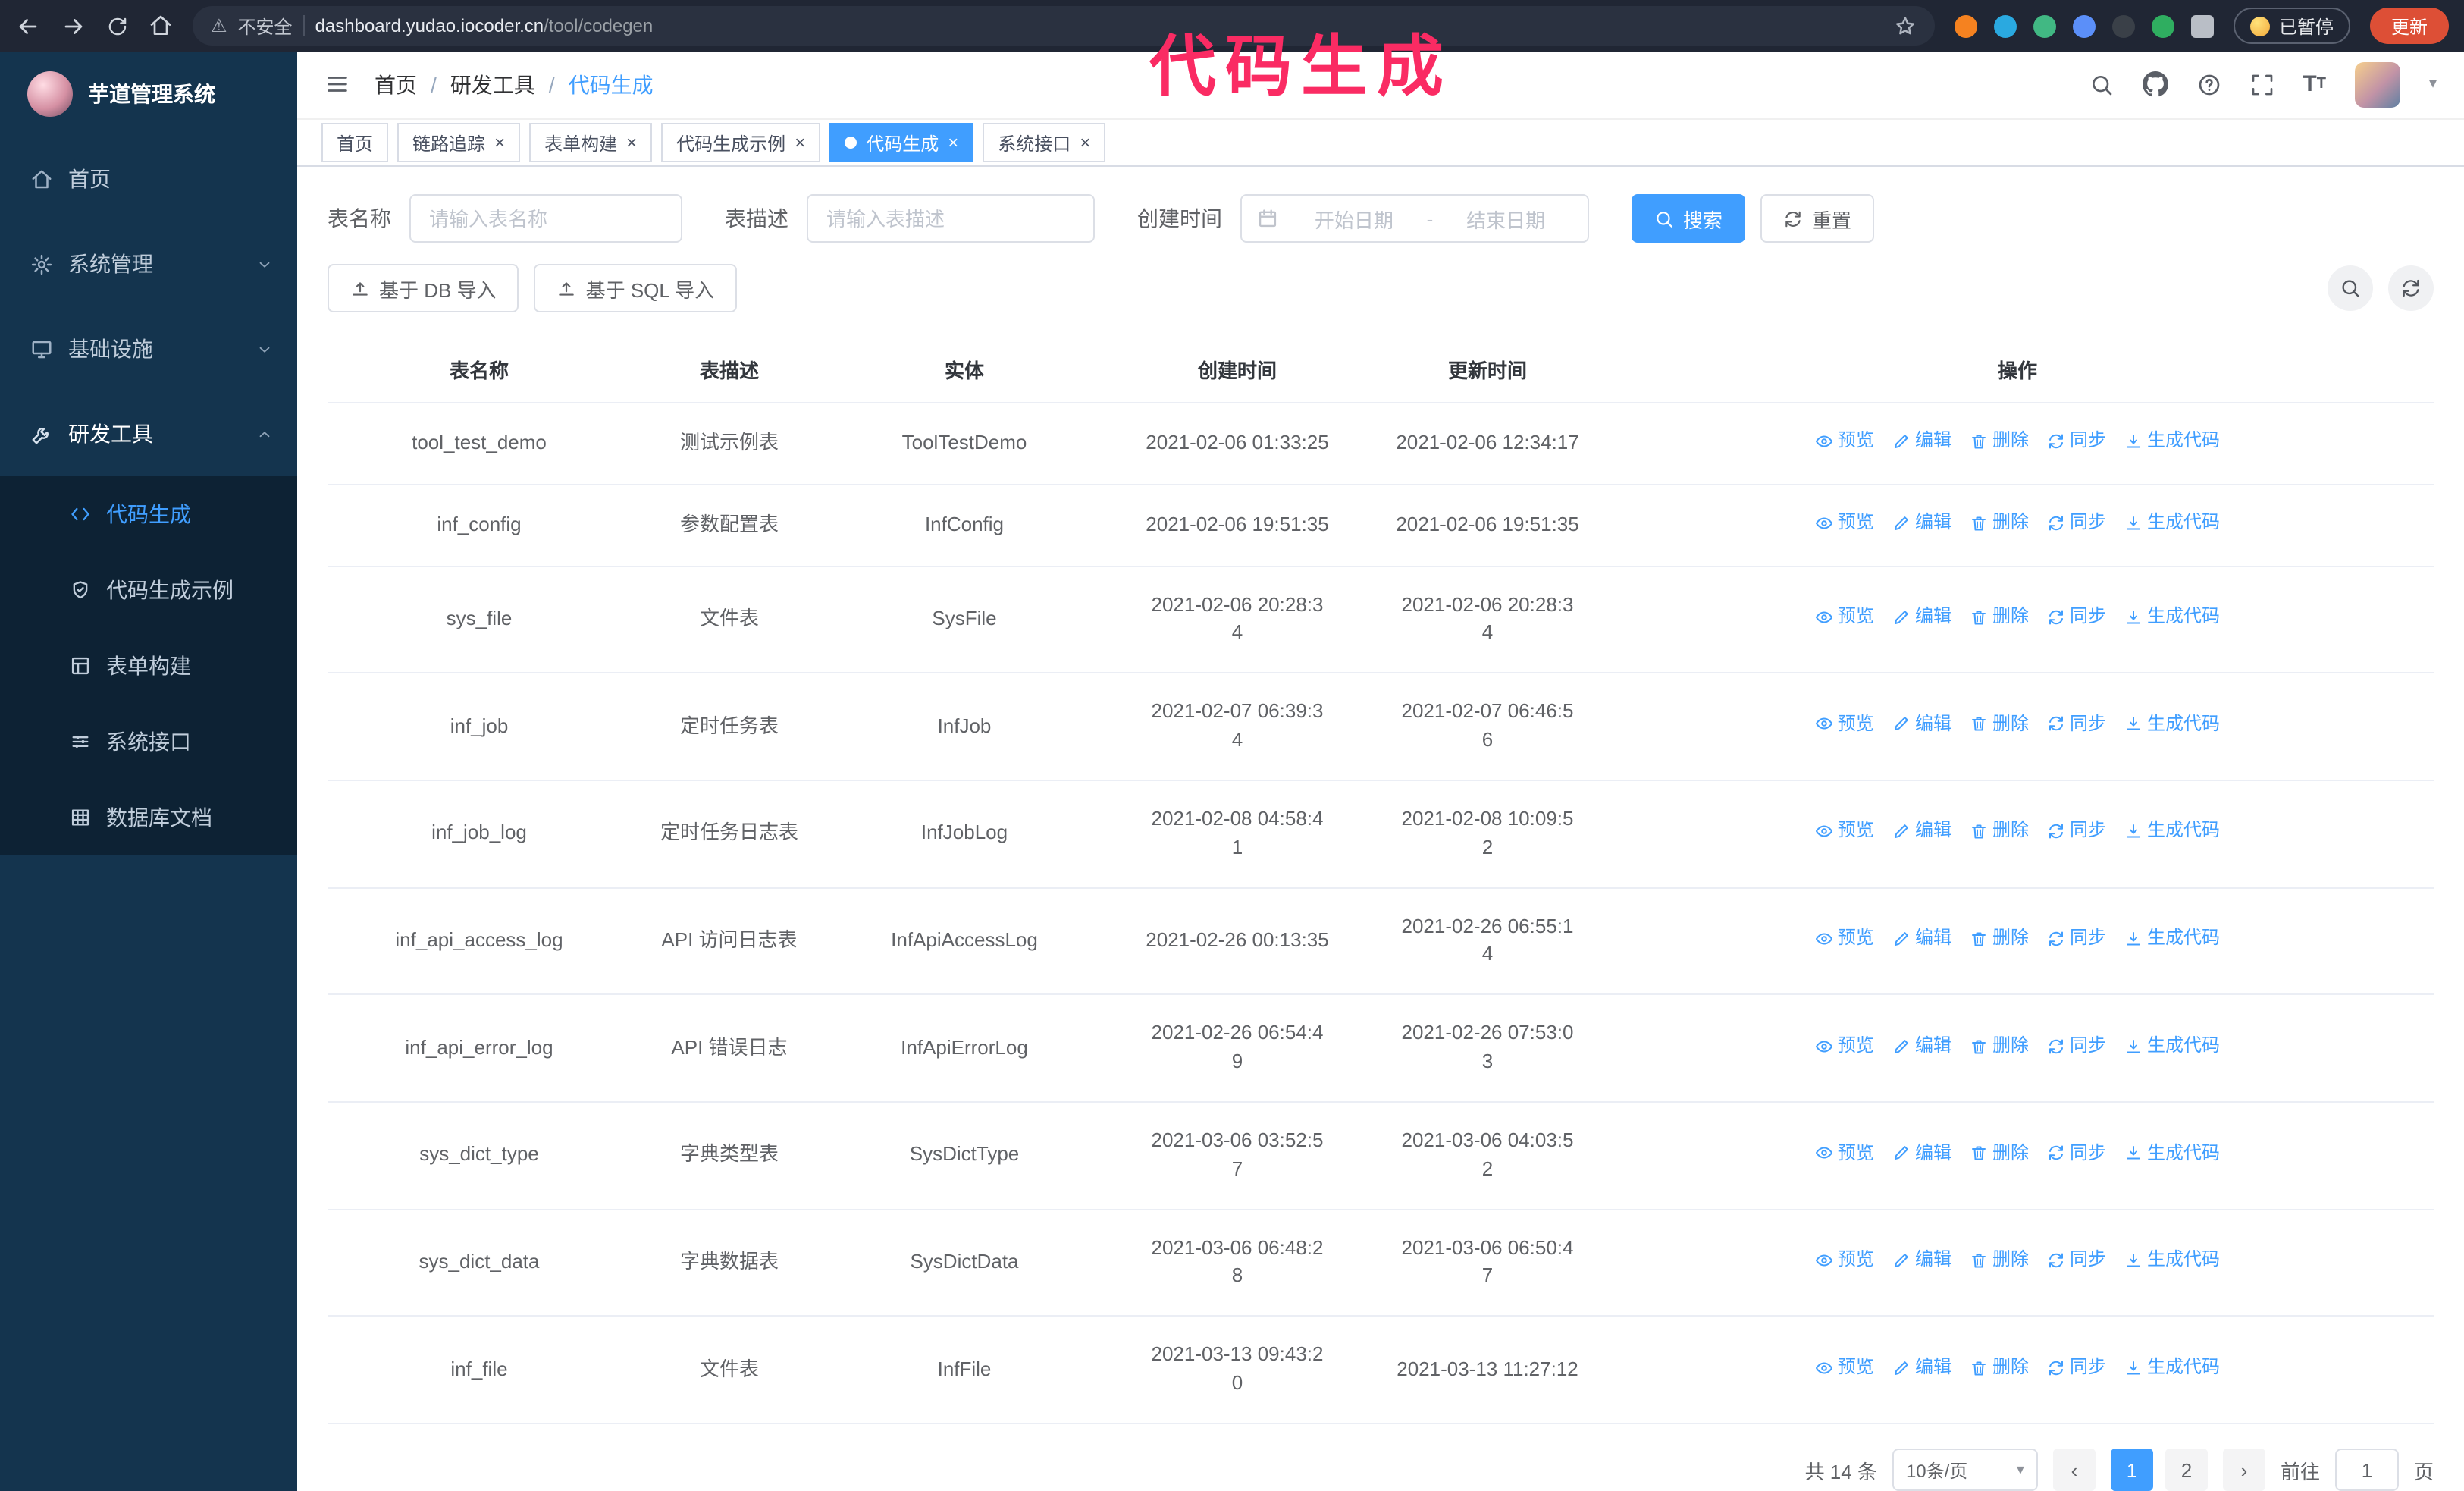  Describe the element at coordinates (2208, 85) in the screenshot. I see `help-icon` at that location.